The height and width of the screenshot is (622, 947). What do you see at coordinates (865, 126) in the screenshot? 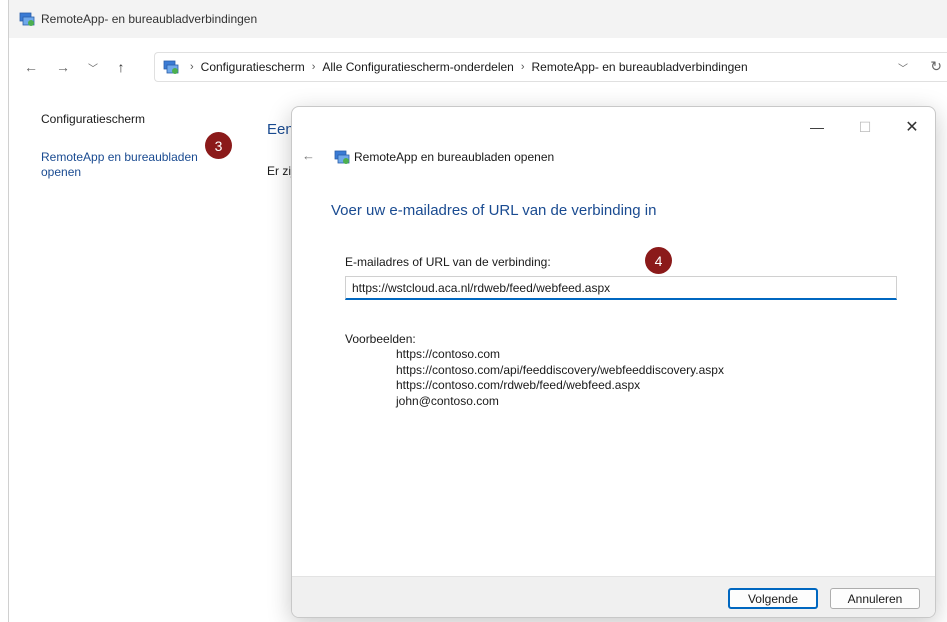
I see `maximize-icon: ☐` at bounding box center [865, 126].